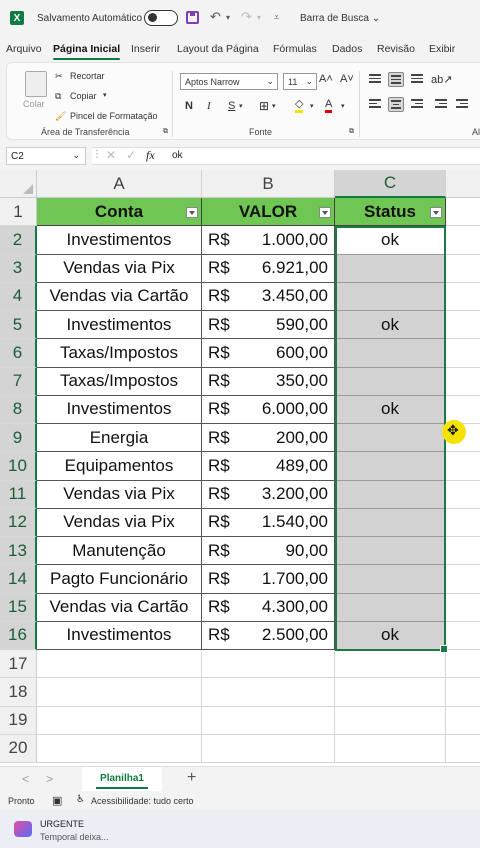  What do you see at coordinates (119, 184) in the screenshot?
I see `column-header-a: A` at bounding box center [119, 184].